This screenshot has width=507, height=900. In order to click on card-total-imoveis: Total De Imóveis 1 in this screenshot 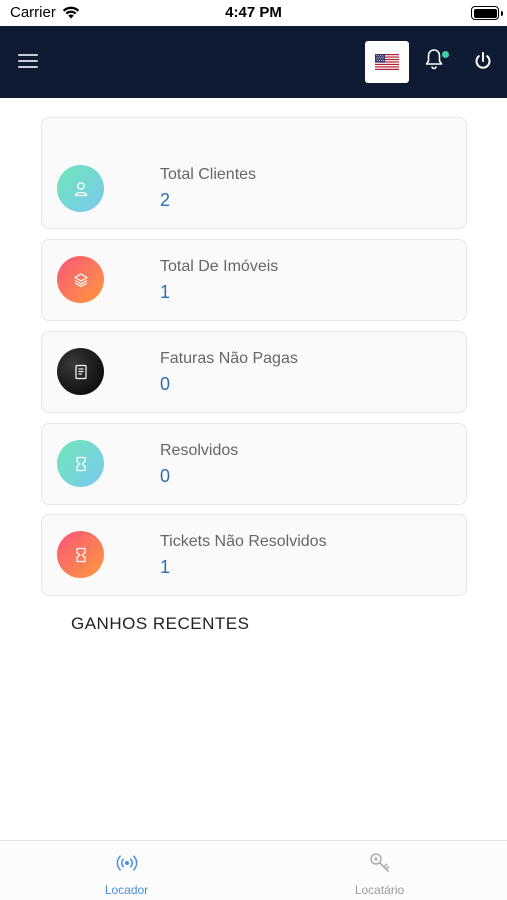, I will do `click(254, 280)`.